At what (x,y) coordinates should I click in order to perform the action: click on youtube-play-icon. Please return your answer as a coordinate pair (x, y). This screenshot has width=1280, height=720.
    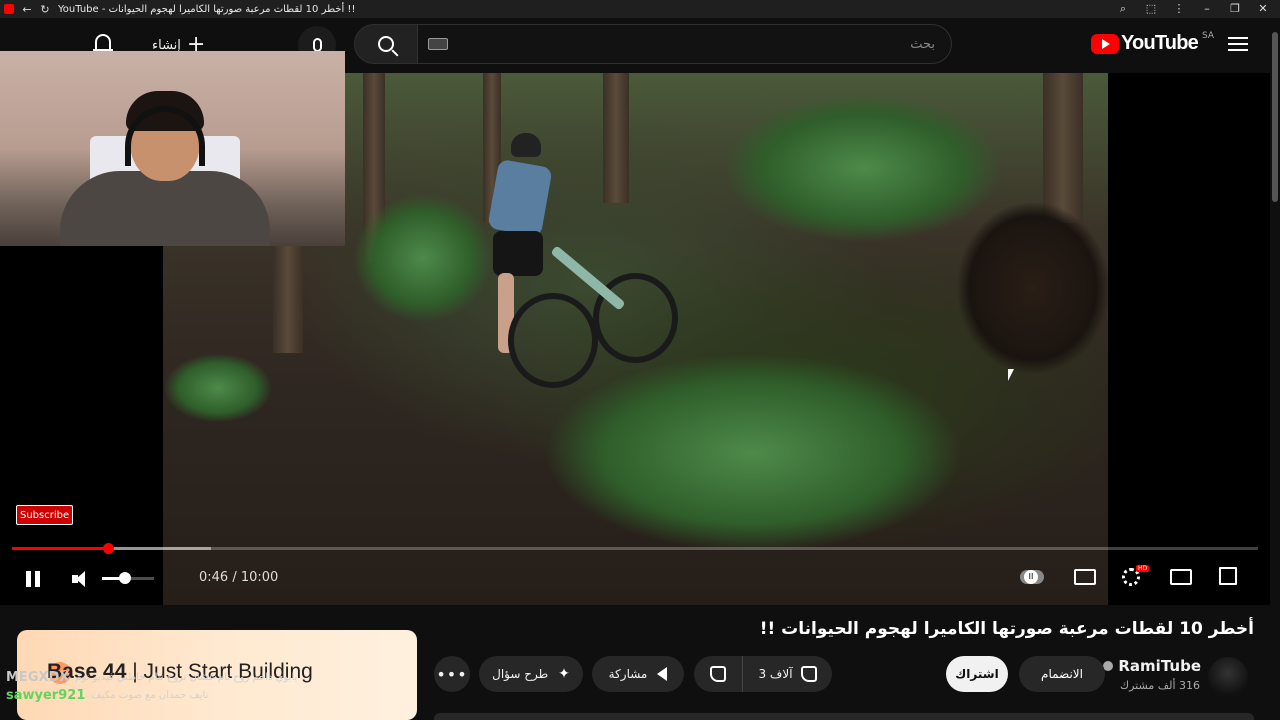
    Looking at the image, I should click on (1104, 43).